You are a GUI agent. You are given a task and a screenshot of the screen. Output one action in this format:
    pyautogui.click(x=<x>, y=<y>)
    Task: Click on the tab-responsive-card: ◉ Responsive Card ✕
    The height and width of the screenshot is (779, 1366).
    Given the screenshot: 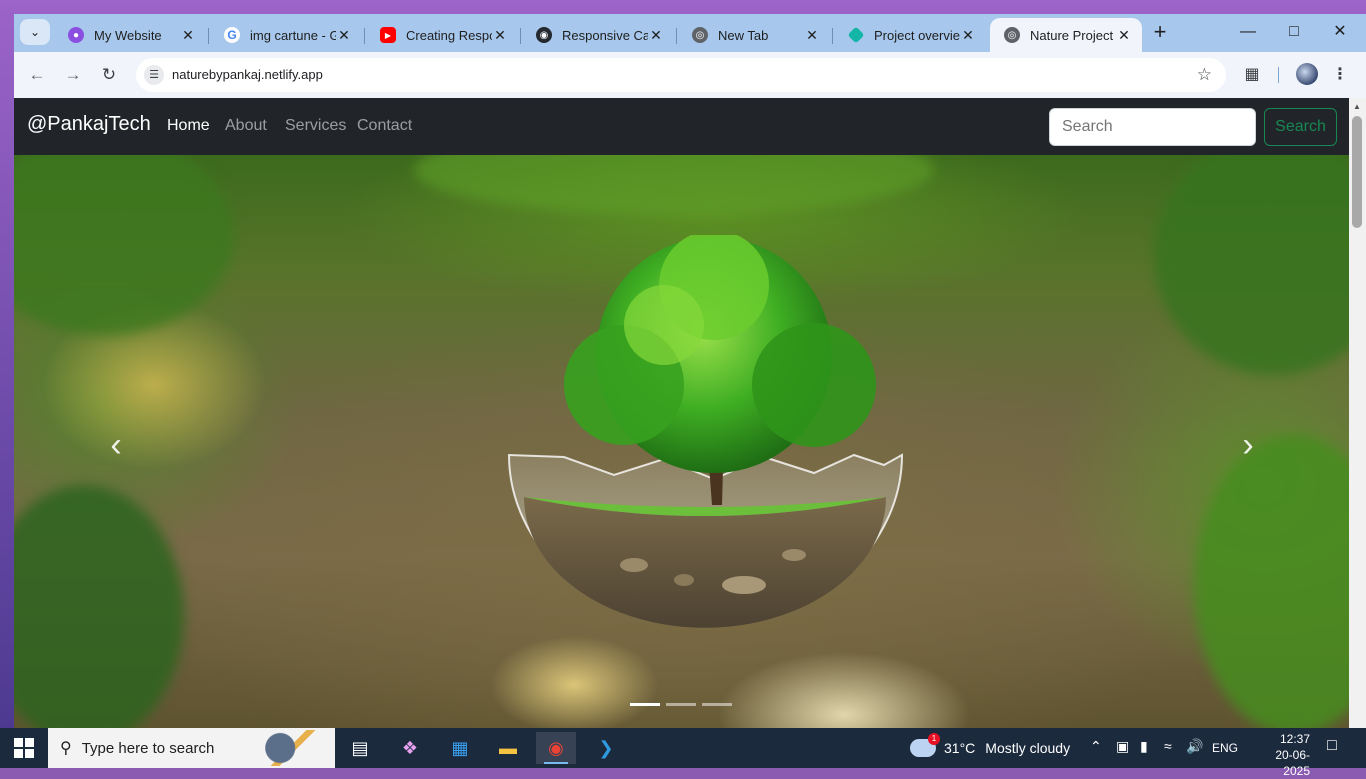 What is the action you would take?
    pyautogui.click(x=598, y=35)
    